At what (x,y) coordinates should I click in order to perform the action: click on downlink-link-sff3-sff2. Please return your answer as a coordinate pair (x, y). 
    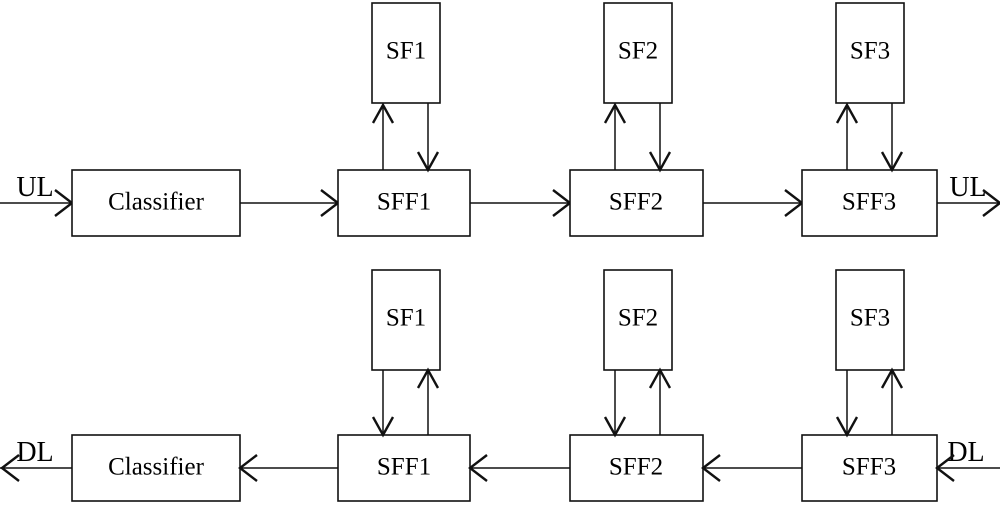
    Looking at the image, I should click on (751, 468).